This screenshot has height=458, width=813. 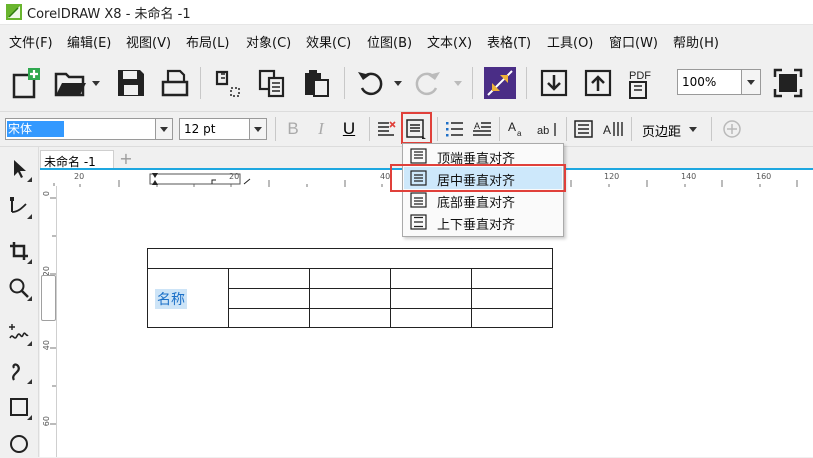 I want to click on import-file-button, so click(x=554, y=83).